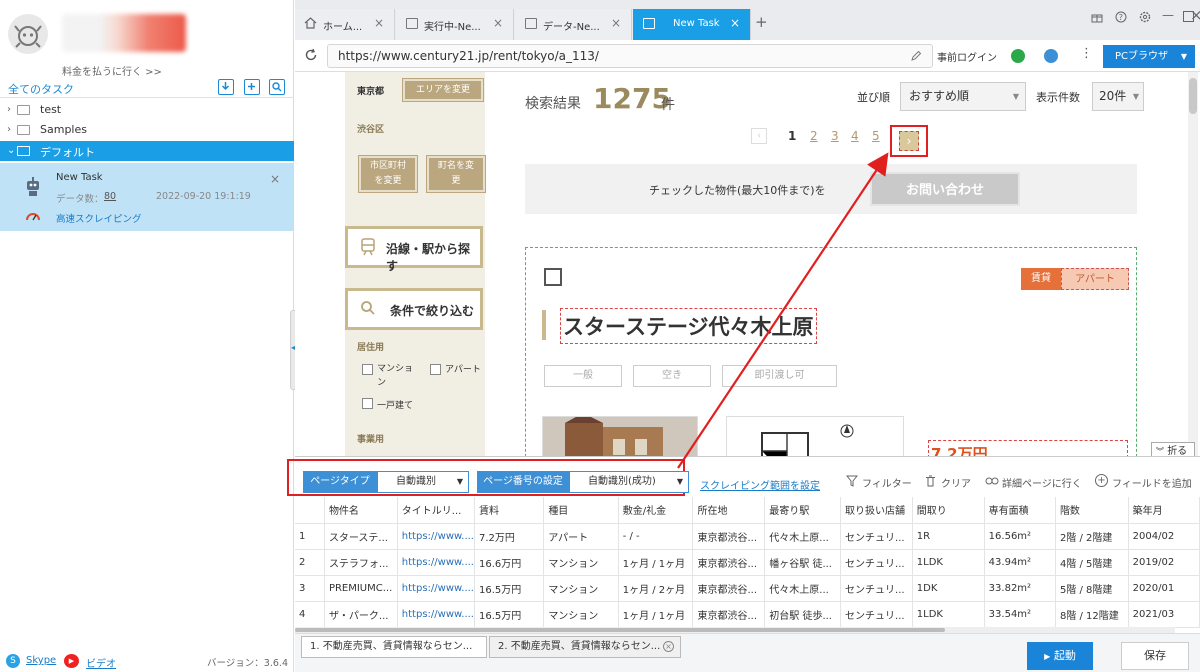 The height and width of the screenshot is (672, 1200). What do you see at coordinates (1092, 588) in the screenshot?
I see `table-cell: 5階 / 8階建` at bounding box center [1092, 588].